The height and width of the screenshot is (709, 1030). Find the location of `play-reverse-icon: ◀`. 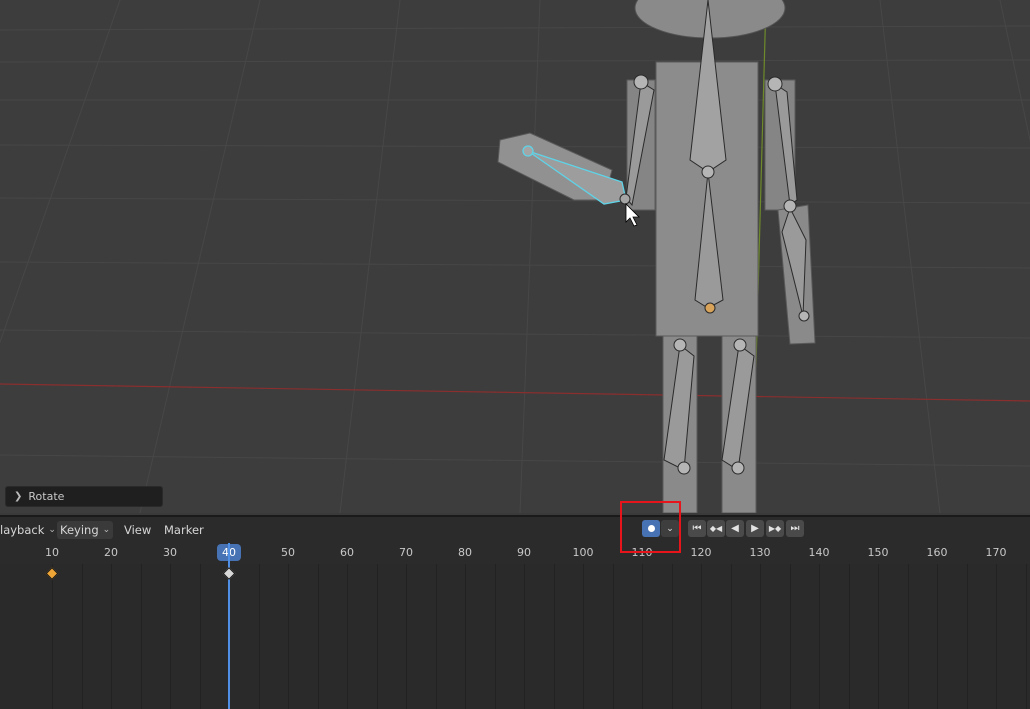

play-reverse-icon: ◀ is located at coordinates (735, 528).